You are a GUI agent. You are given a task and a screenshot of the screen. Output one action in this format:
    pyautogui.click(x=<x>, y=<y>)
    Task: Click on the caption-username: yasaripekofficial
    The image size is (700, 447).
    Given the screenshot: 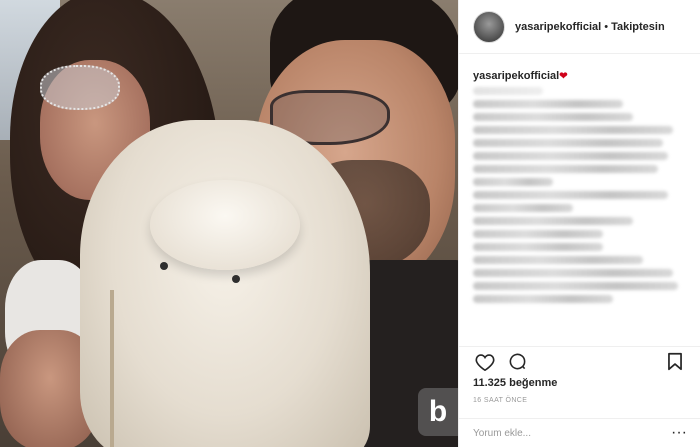 What is the action you would take?
    pyautogui.click(x=516, y=76)
    